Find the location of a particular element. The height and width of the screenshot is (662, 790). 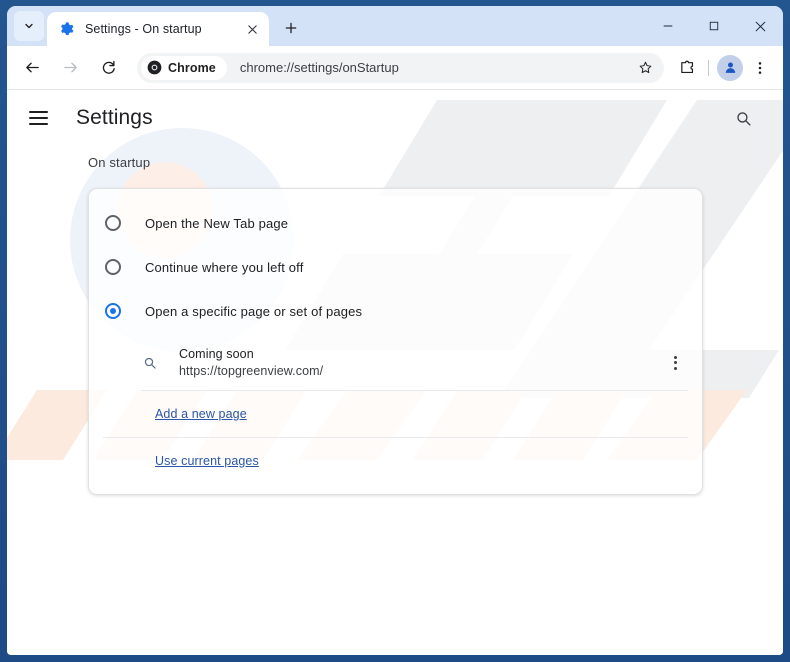

minimize-button is located at coordinates (668, 26).